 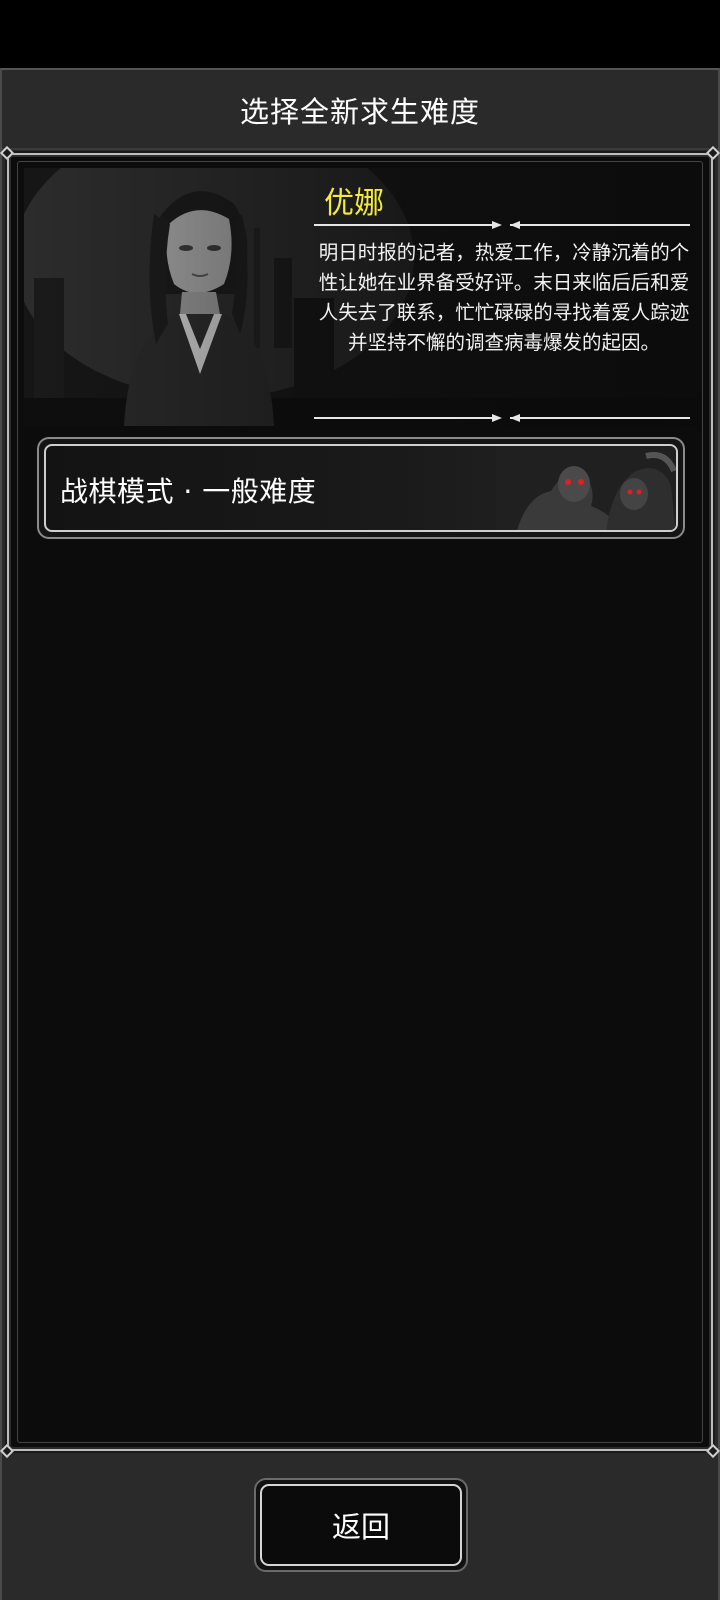 I want to click on mode-option-inner: 战棋模式 · 一般难度, so click(x=361, y=488).